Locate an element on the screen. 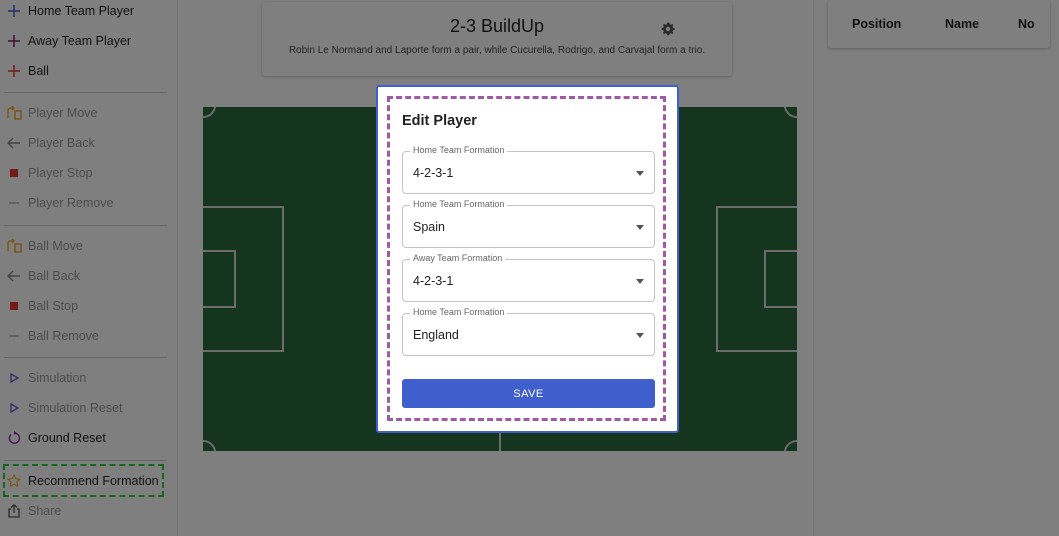 Image resolution: width=1059 pixels, height=536 pixels. away-formation-select: Away Team Formation 4-2-3-1 is located at coordinates (528, 277).